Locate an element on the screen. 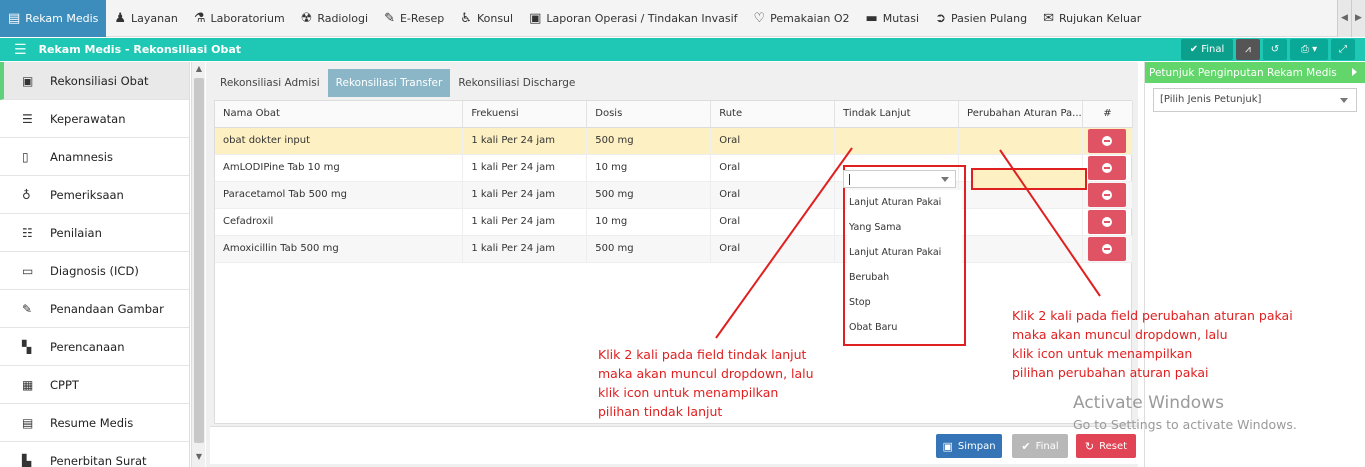 This screenshot has width=1365, height=467. column-header: Frekuensi is located at coordinates (525, 114).